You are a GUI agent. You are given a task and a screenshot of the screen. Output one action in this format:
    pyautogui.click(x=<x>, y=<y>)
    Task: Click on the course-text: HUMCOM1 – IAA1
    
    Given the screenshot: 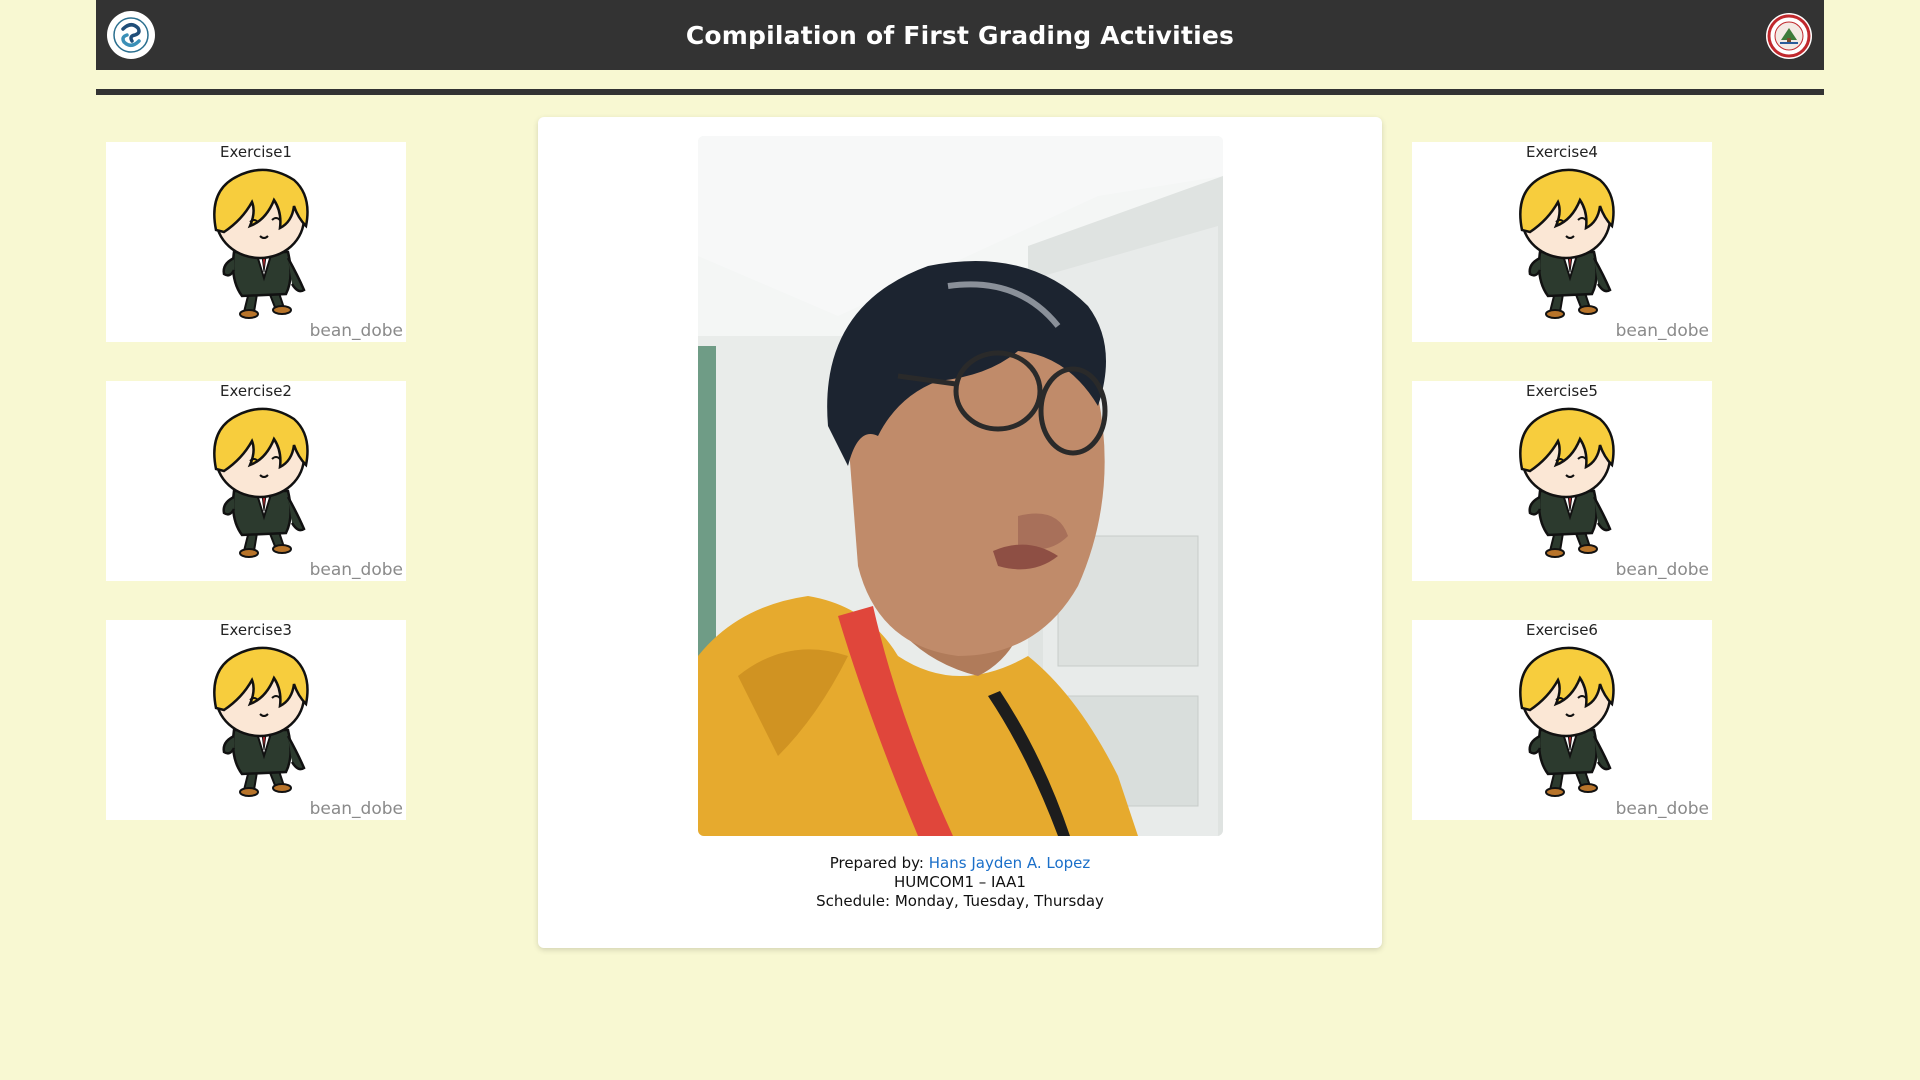 What is the action you would take?
    pyautogui.click(x=960, y=882)
    